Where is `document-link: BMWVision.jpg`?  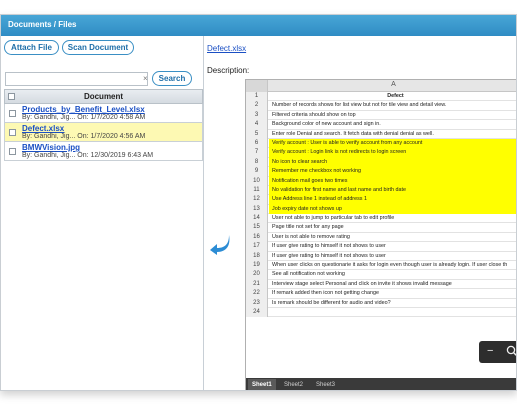 document-link: BMWVision.jpg is located at coordinates (51, 147).